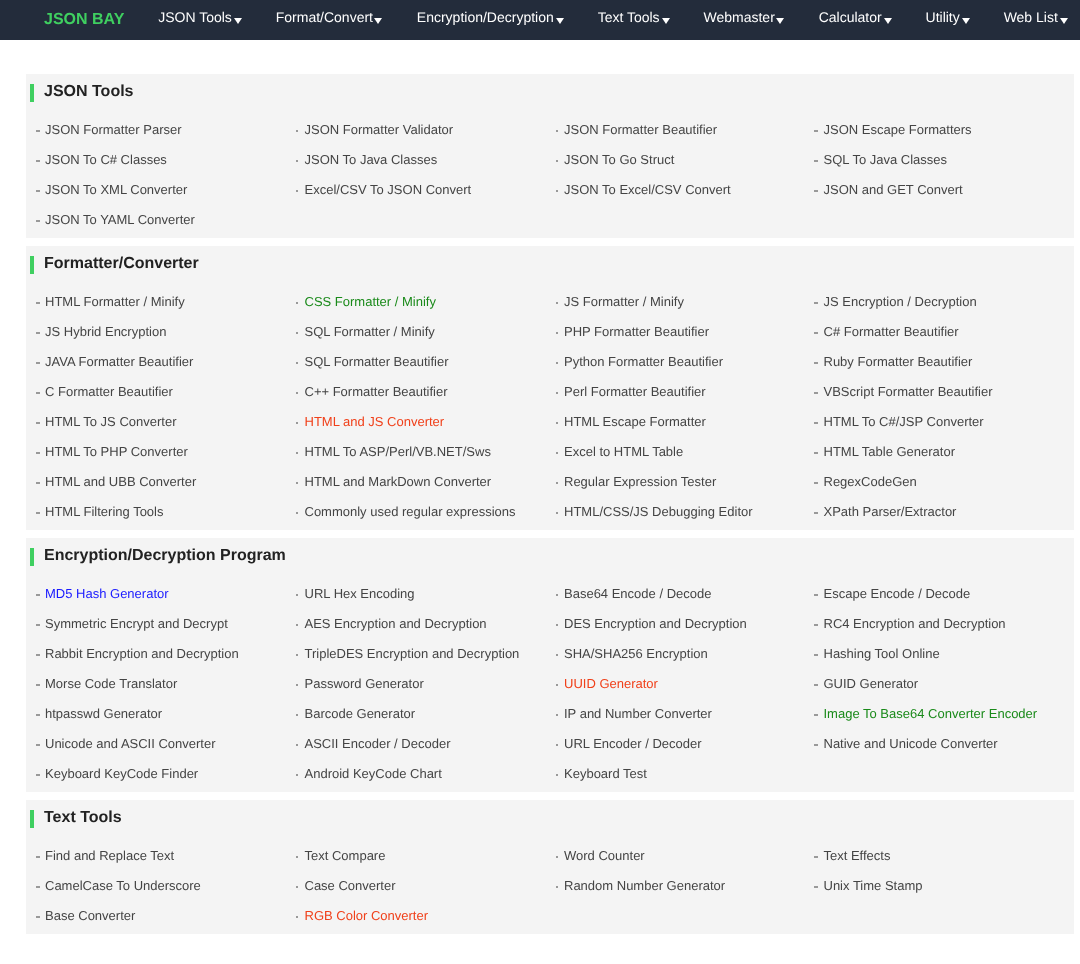  I want to click on section-title: Encryption/Decryption Program, so click(165, 556).